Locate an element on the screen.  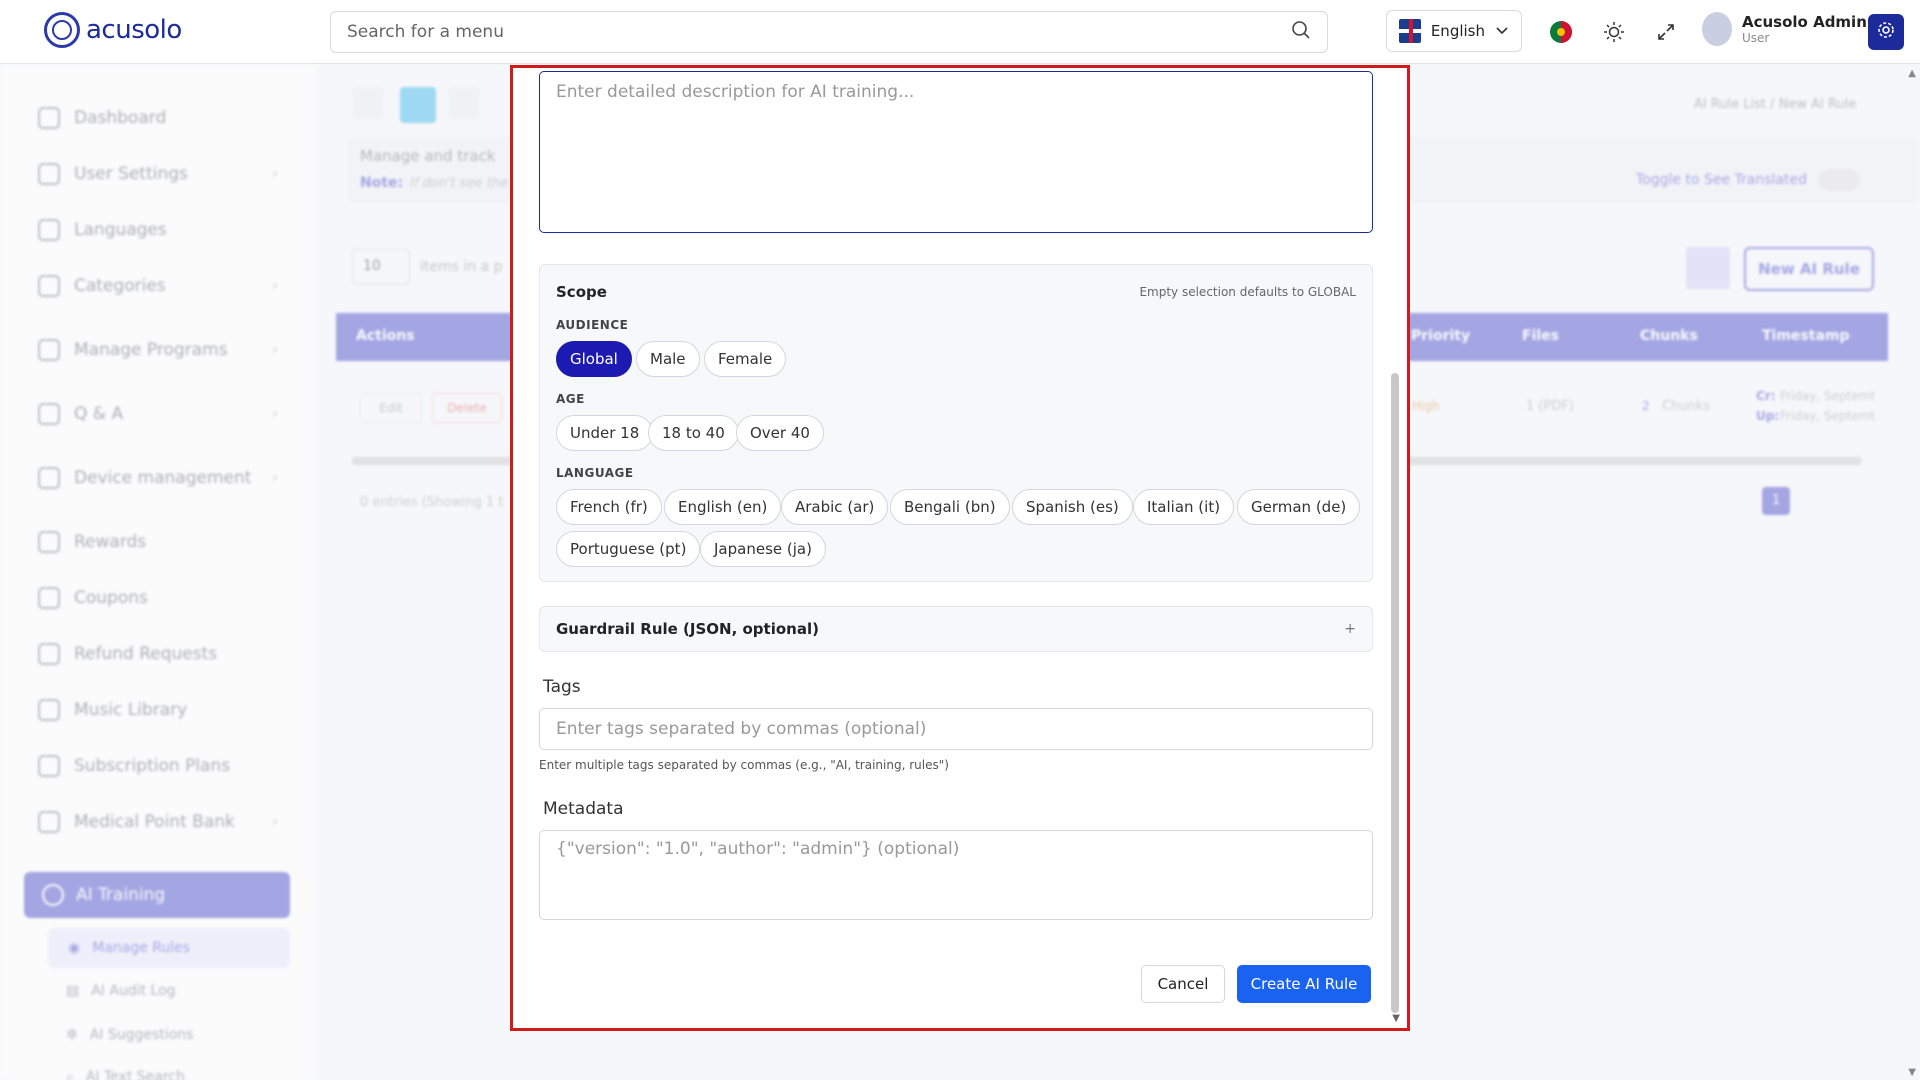
theme-toggle-icon is located at coordinates (1614, 32).